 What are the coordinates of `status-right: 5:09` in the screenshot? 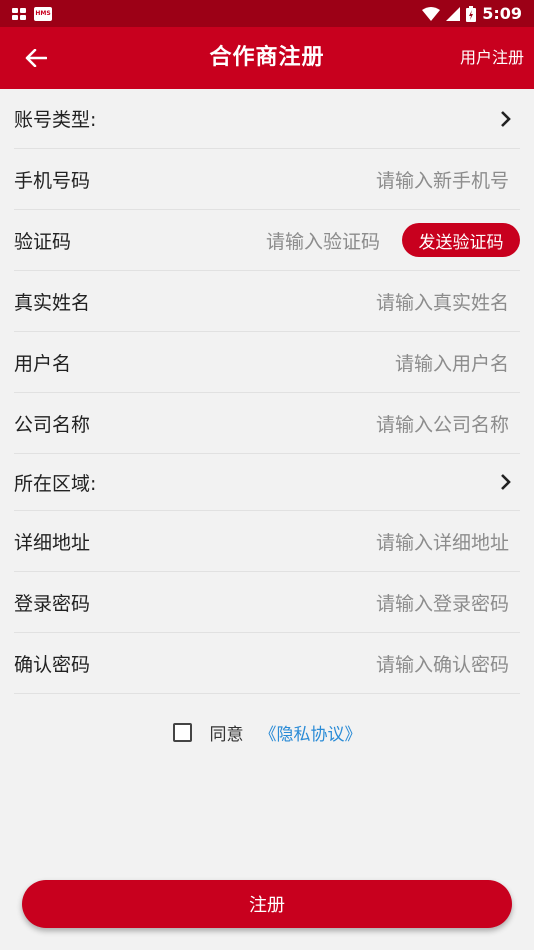 It's located at (472, 13).